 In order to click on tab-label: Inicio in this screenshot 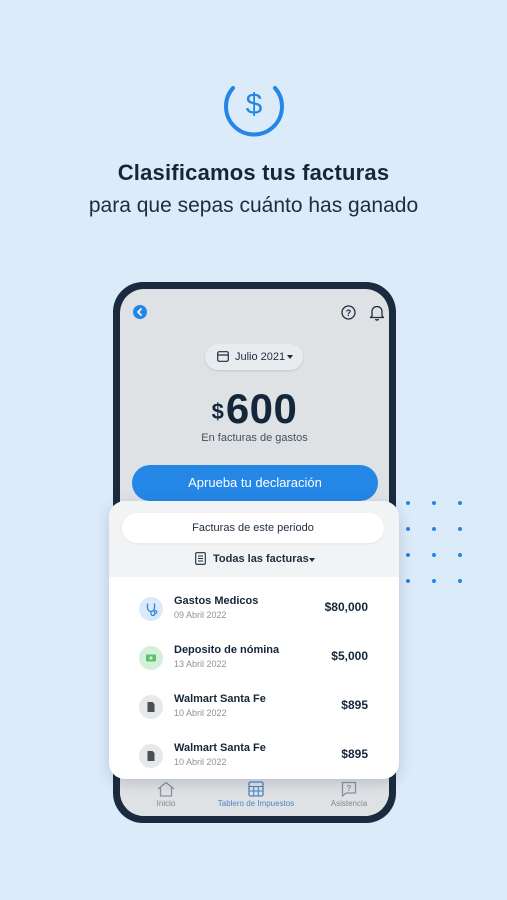, I will do `click(166, 803)`.